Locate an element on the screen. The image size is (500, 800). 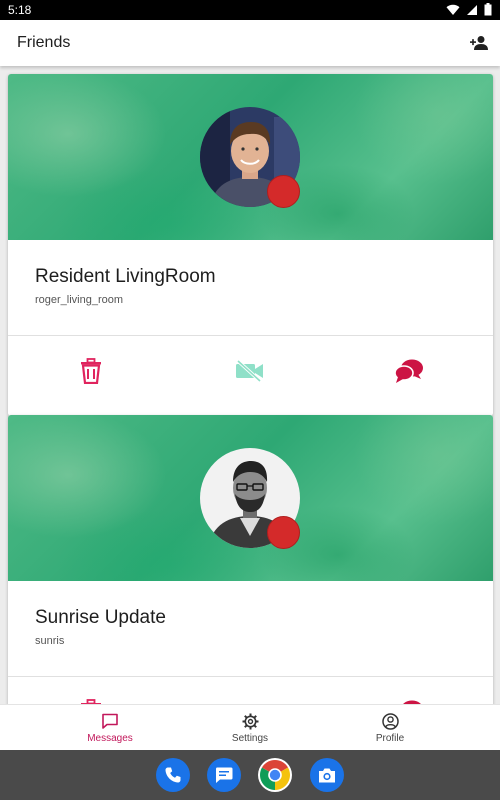
chat-bubbles-icon is located at coordinates (408, 371).